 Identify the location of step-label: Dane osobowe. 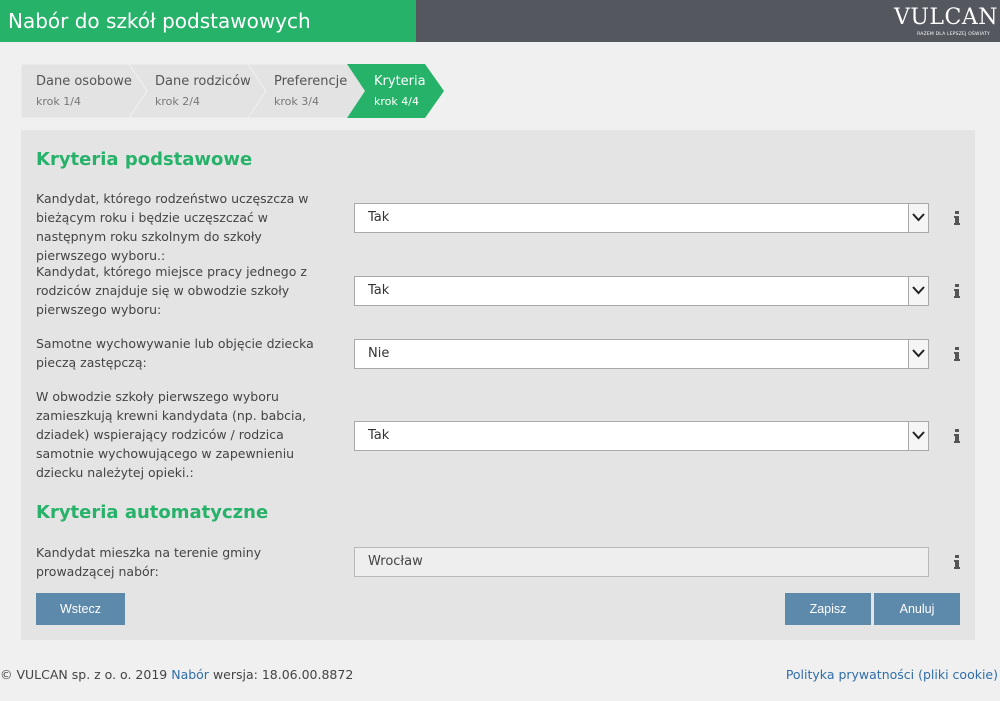
(84, 81).